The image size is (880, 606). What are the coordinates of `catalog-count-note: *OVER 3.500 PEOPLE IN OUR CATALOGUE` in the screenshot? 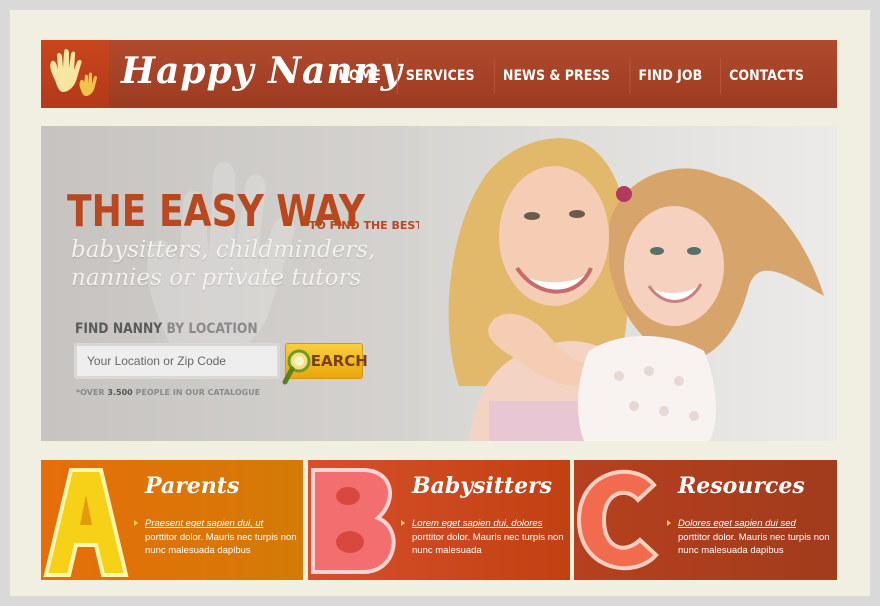 It's located at (168, 392).